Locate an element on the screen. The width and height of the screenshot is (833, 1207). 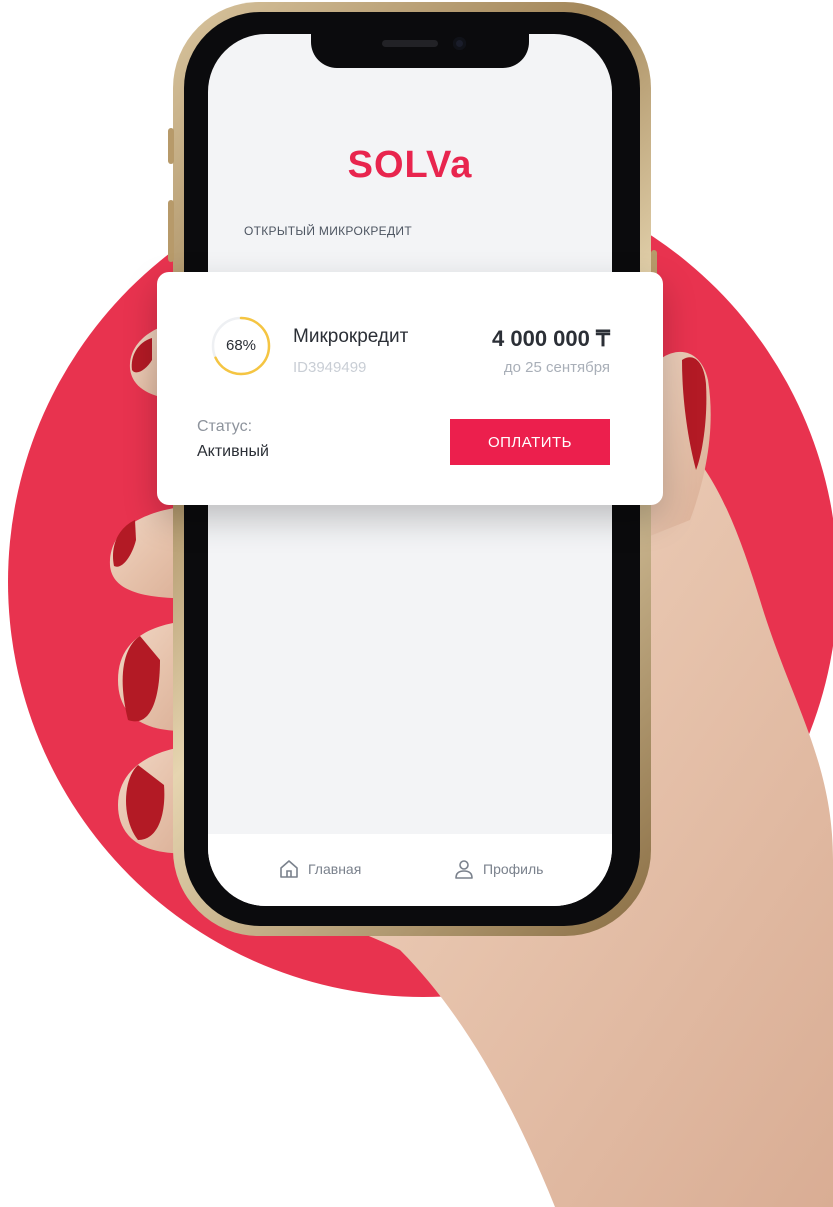
status-label: Статус: is located at coordinates (225, 426).